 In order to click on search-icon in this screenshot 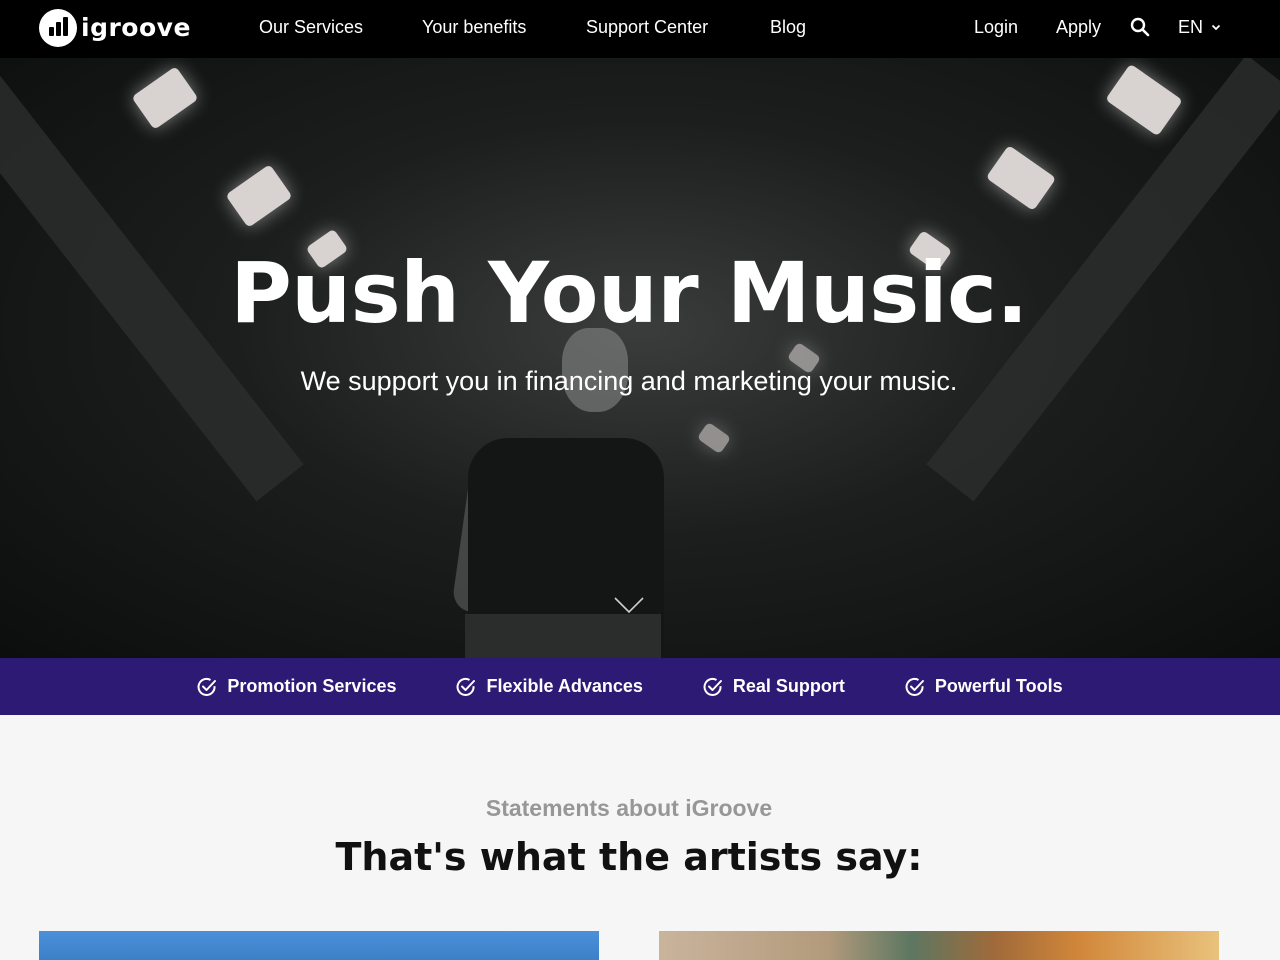, I will do `click(1140, 27)`.